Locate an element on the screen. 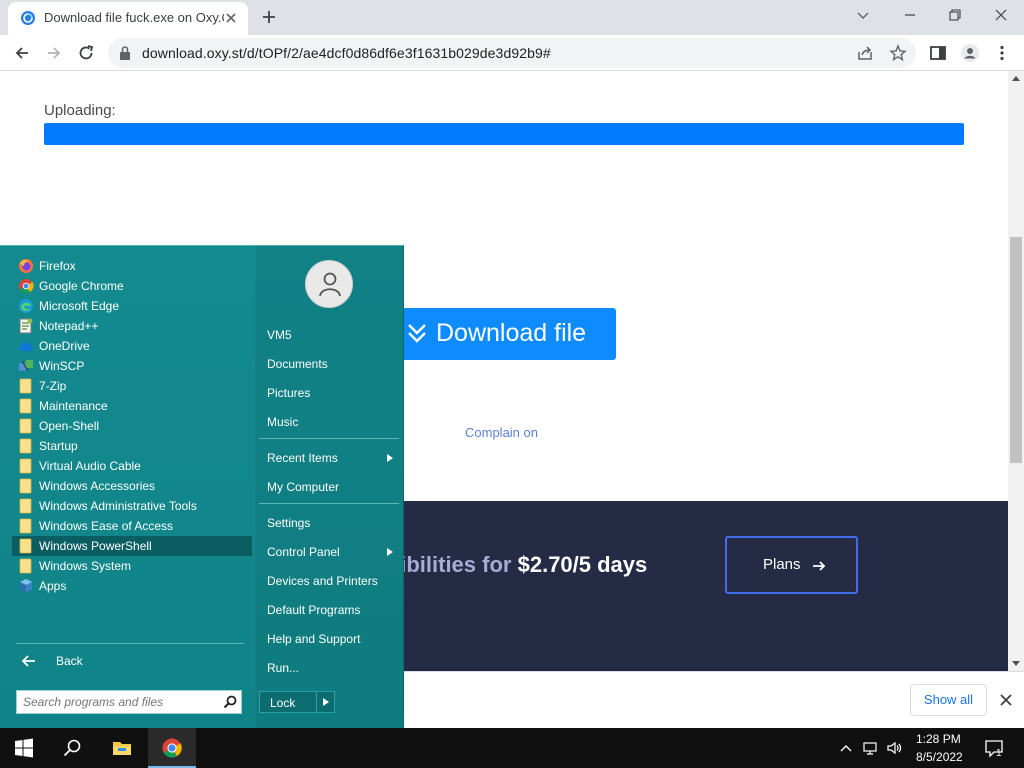 This screenshot has width=1024, height=768. close-window-icon is located at coordinates (1001, 15).